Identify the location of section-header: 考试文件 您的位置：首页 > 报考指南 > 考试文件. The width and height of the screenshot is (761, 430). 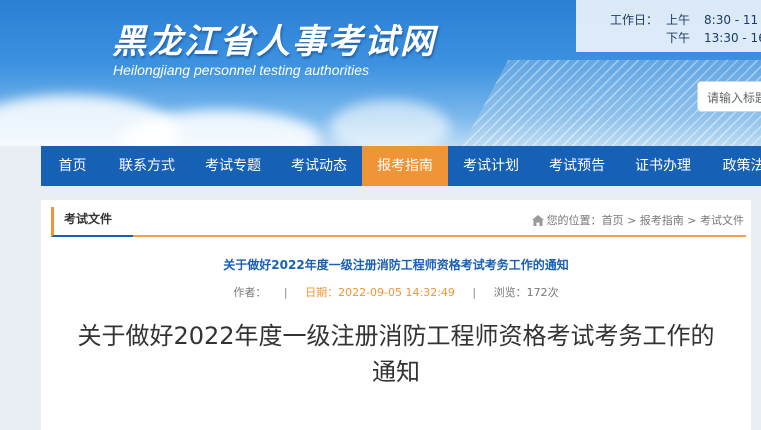
(398, 222).